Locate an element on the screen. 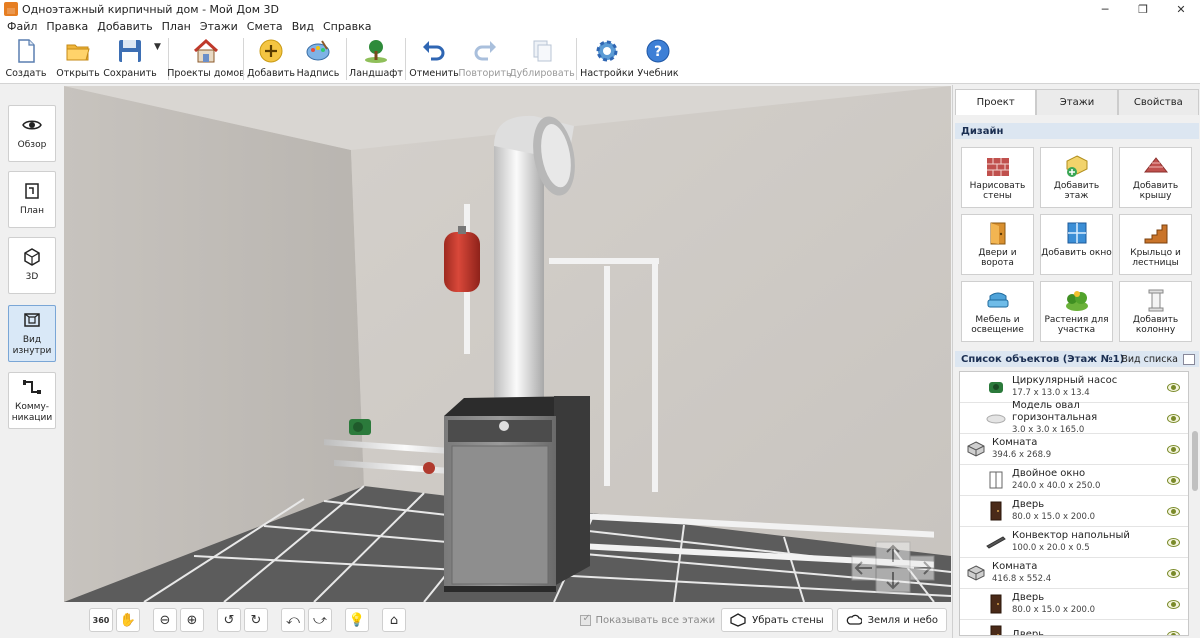  create-button: Создать is located at coordinates (26, 58).